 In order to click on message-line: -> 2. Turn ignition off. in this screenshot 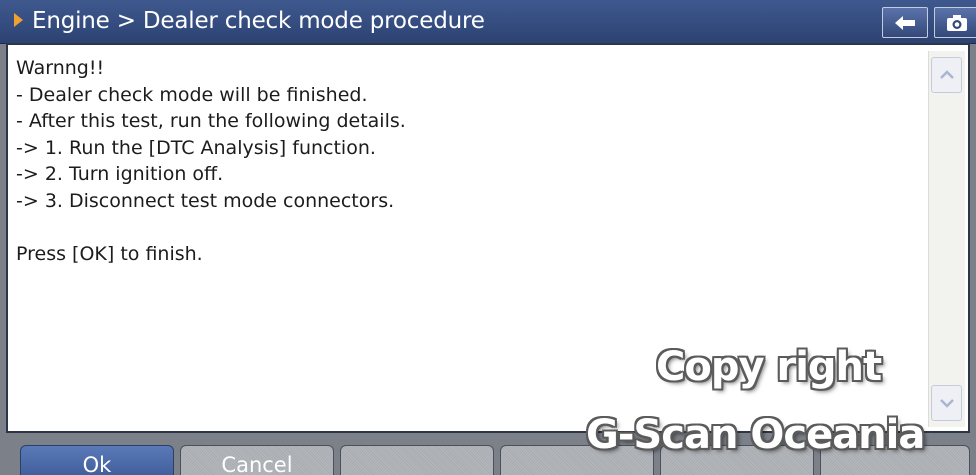, I will do `click(120, 174)`.